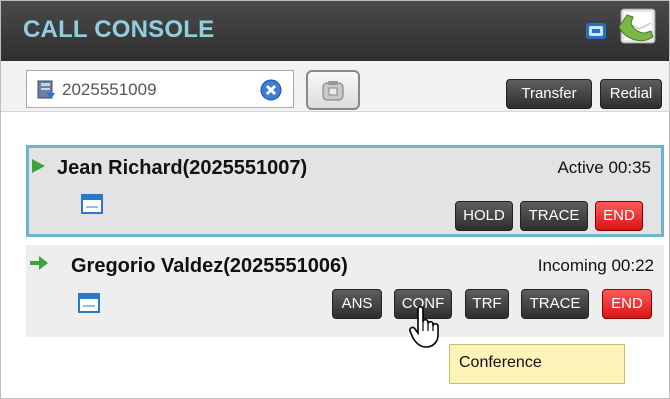 This screenshot has width=670, height=399. I want to click on dial-number-value: 2025551009, so click(109, 89).